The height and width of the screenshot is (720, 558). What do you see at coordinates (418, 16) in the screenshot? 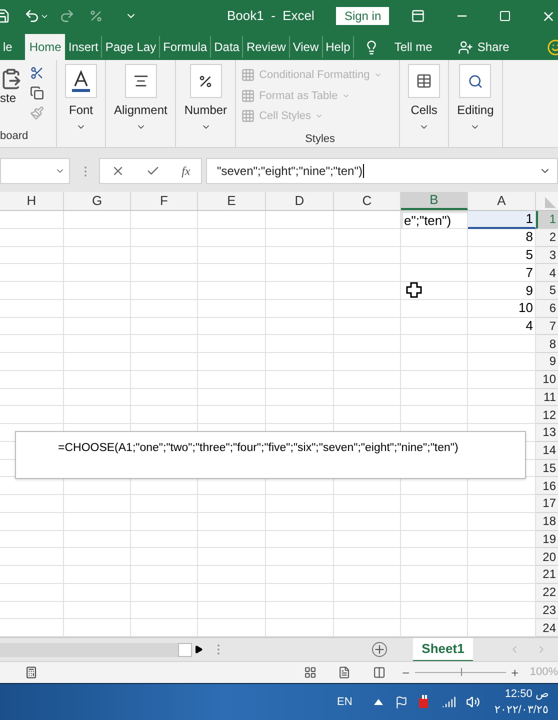
I see `ribbon-display-icon` at bounding box center [418, 16].